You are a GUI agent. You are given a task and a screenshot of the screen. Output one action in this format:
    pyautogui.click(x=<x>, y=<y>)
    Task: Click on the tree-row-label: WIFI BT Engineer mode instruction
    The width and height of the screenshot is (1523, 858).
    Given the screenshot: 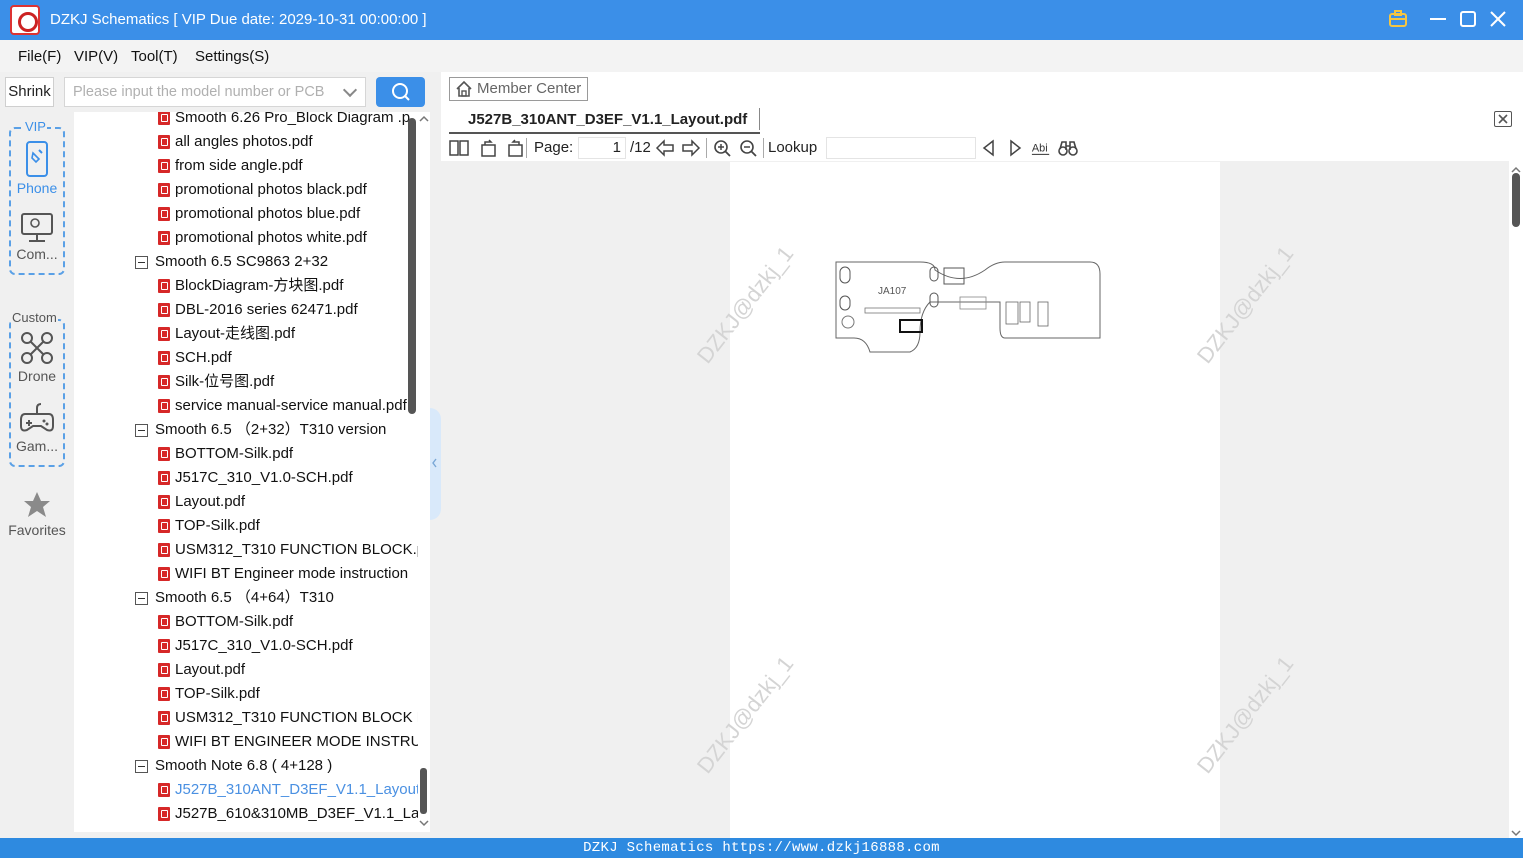 What is the action you would take?
    pyautogui.click(x=292, y=573)
    